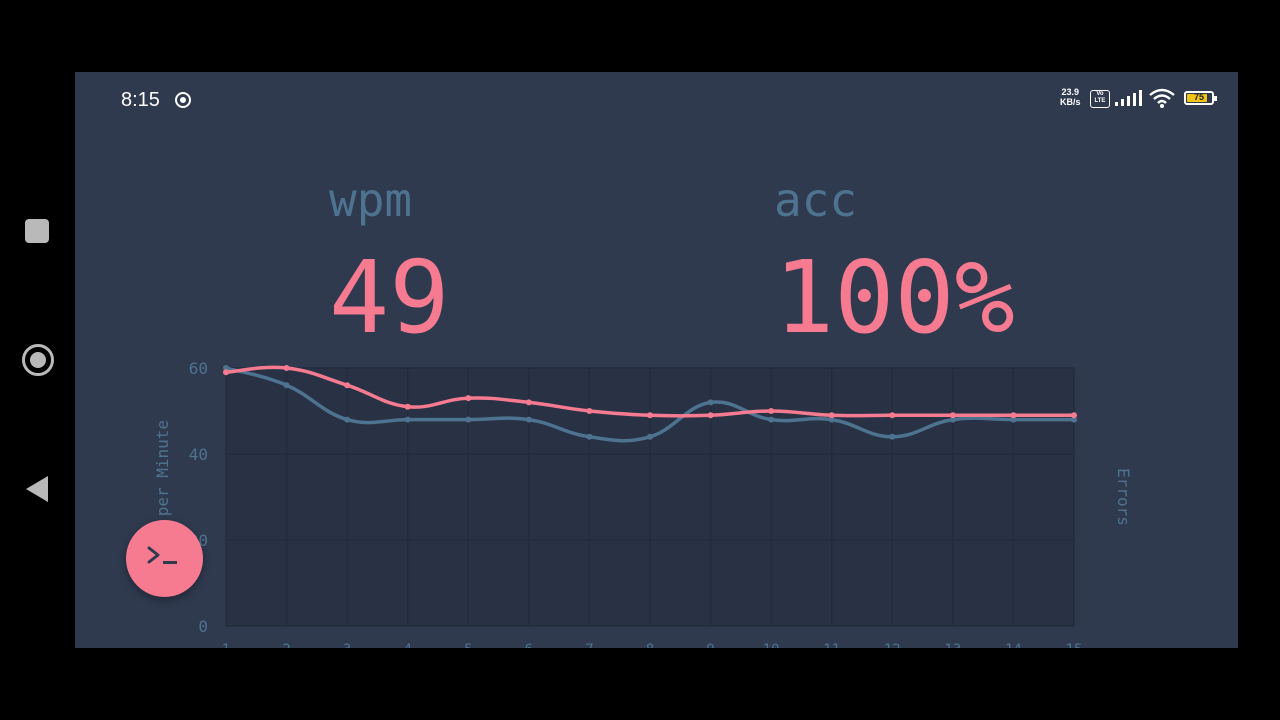 The height and width of the screenshot is (720, 1280). Describe the element at coordinates (162, 555) in the screenshot. I see `terminal-icon` at that location.